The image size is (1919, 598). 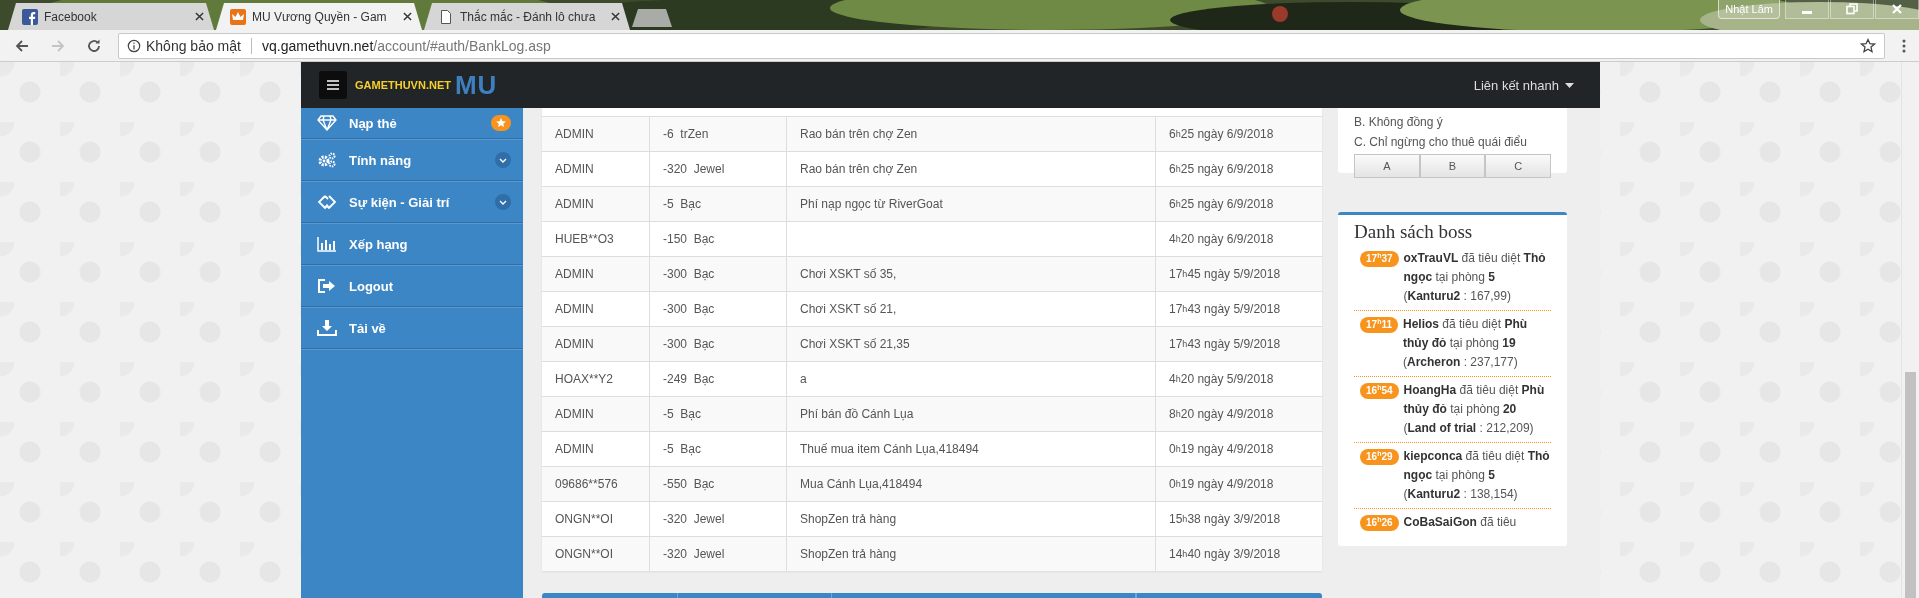 What do you see at coordinates (327, 202) in the screenshot?
I see `linked-diamonds-icon` at bounding box center [327, 202].